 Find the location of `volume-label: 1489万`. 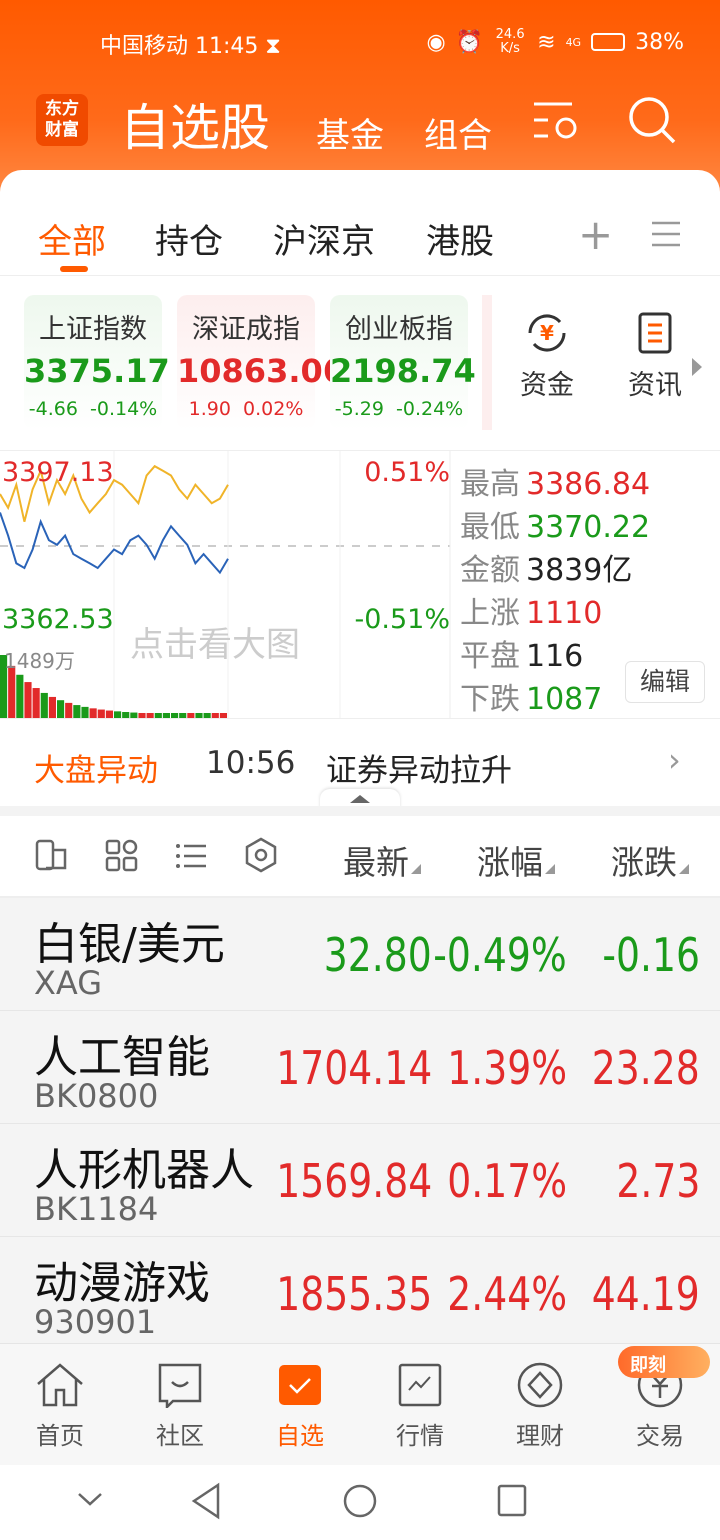

volume-label: 1489万 is located at coordinates (39, 661).